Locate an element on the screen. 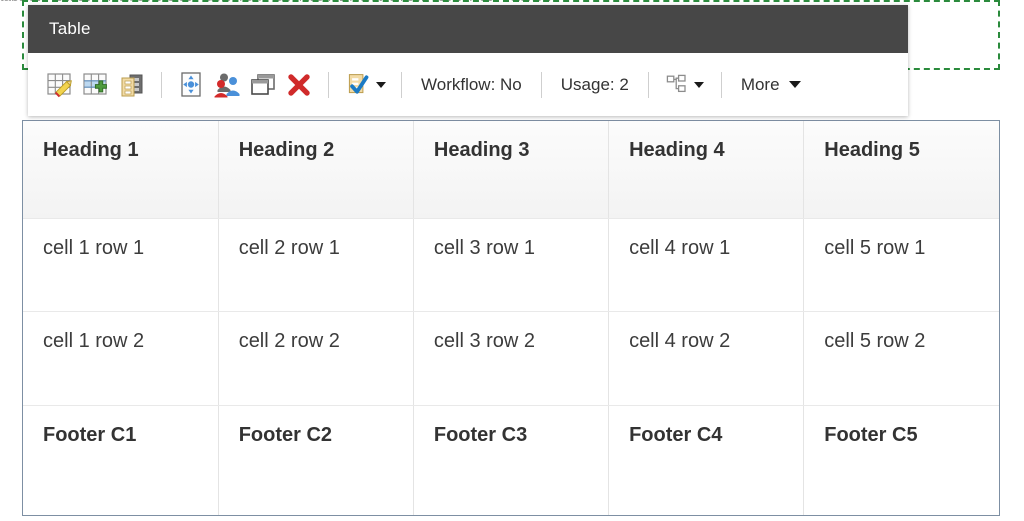 Image resolution: width=1024 pixels, height=521 pixels. column-header: Heading 5 is located at coordinates (901, 170).